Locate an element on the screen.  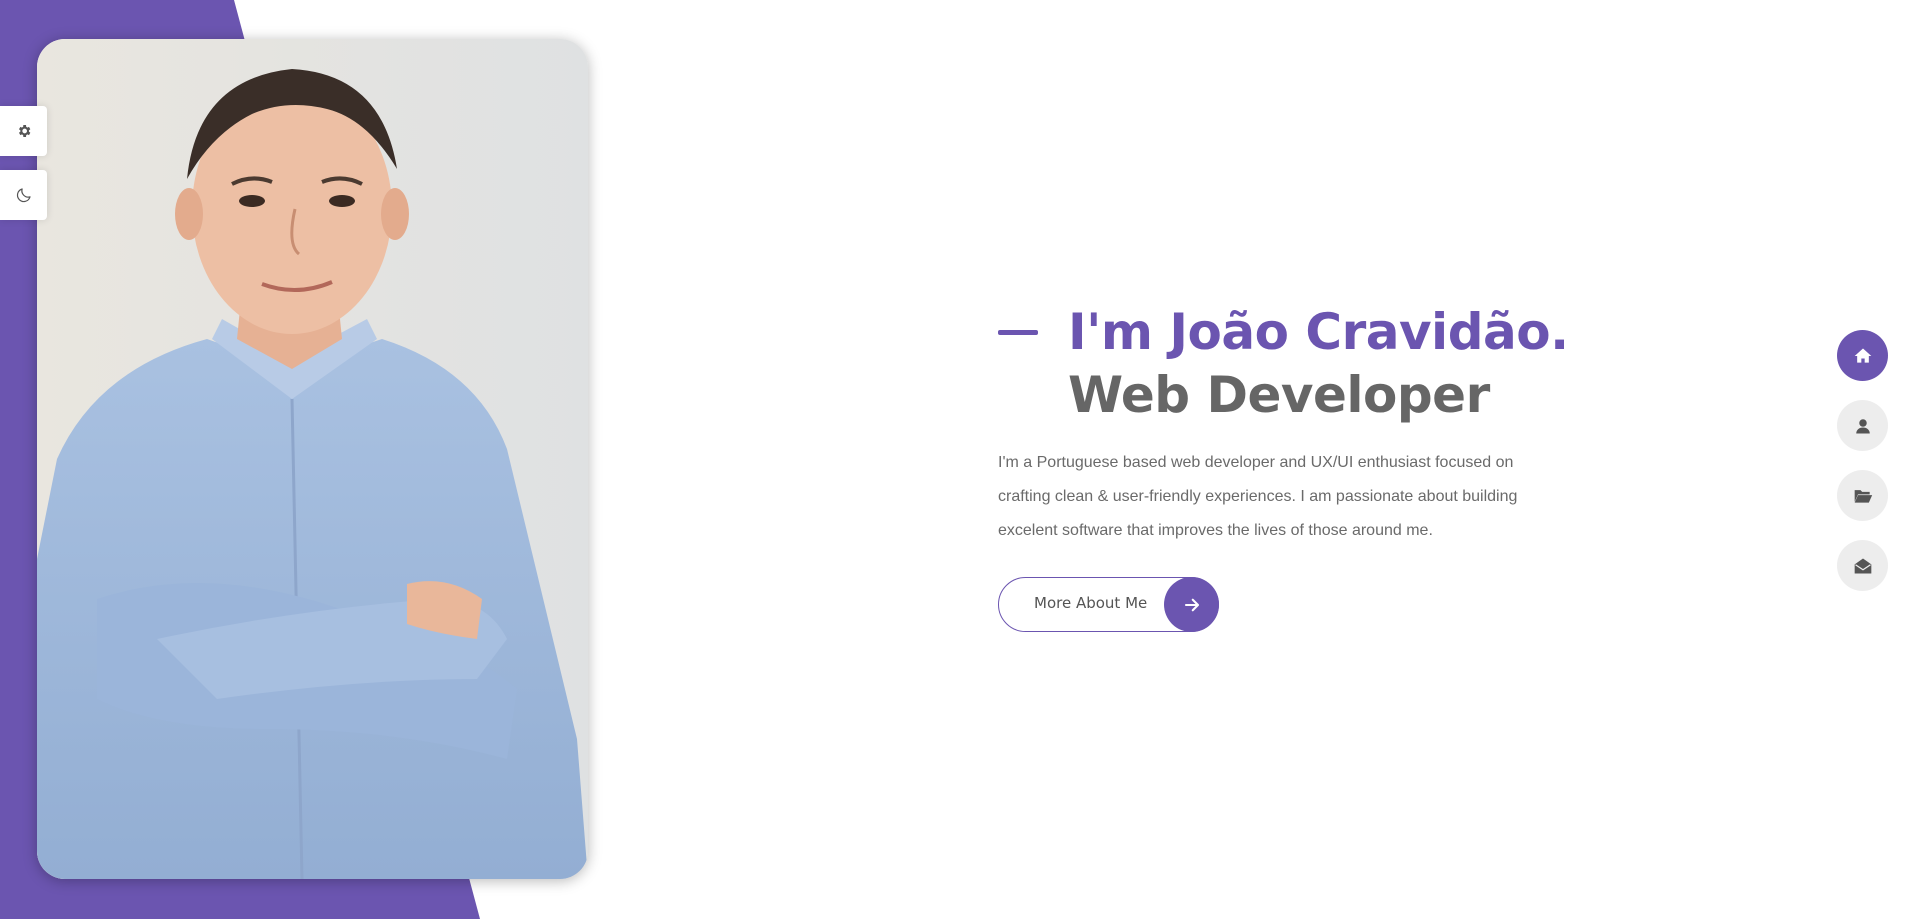
side-navigation is located at coordinates (1862, 470).